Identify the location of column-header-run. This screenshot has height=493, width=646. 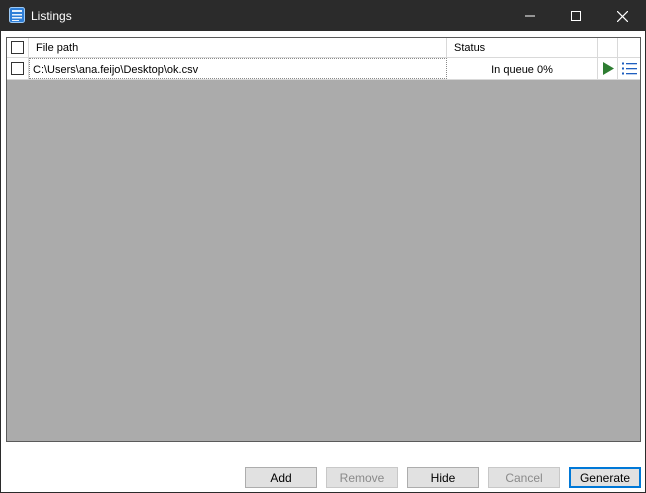
(608, 47).